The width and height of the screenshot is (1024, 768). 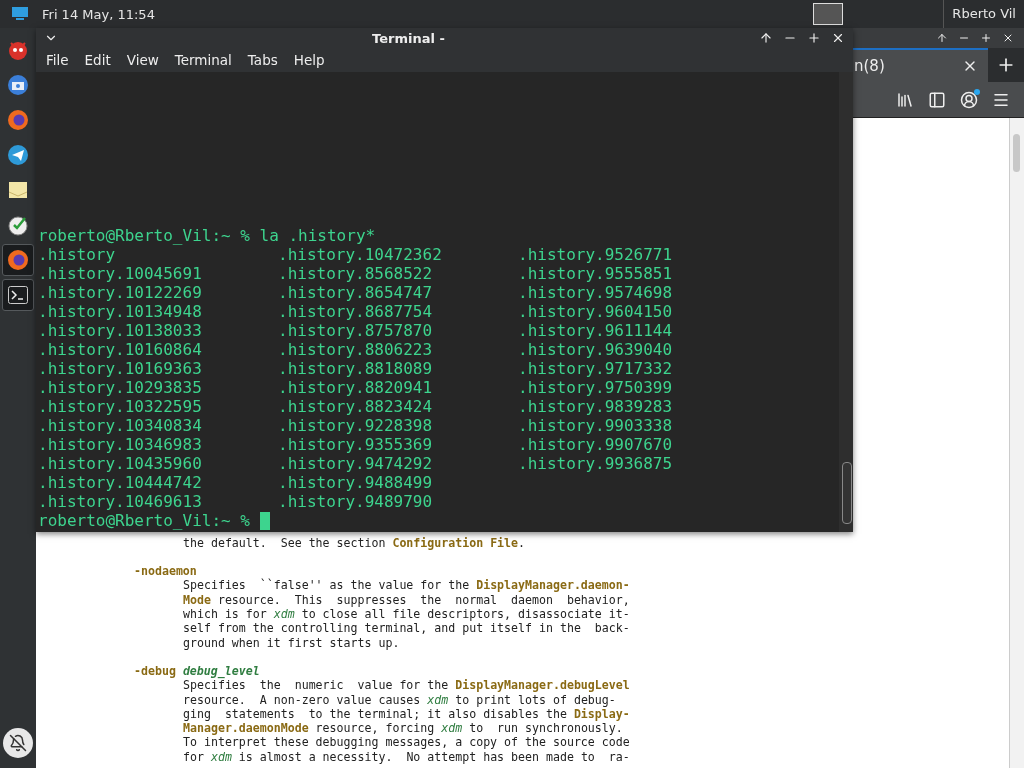 I want to click on file-name: .history.9604150, so click(x=595, y=311).